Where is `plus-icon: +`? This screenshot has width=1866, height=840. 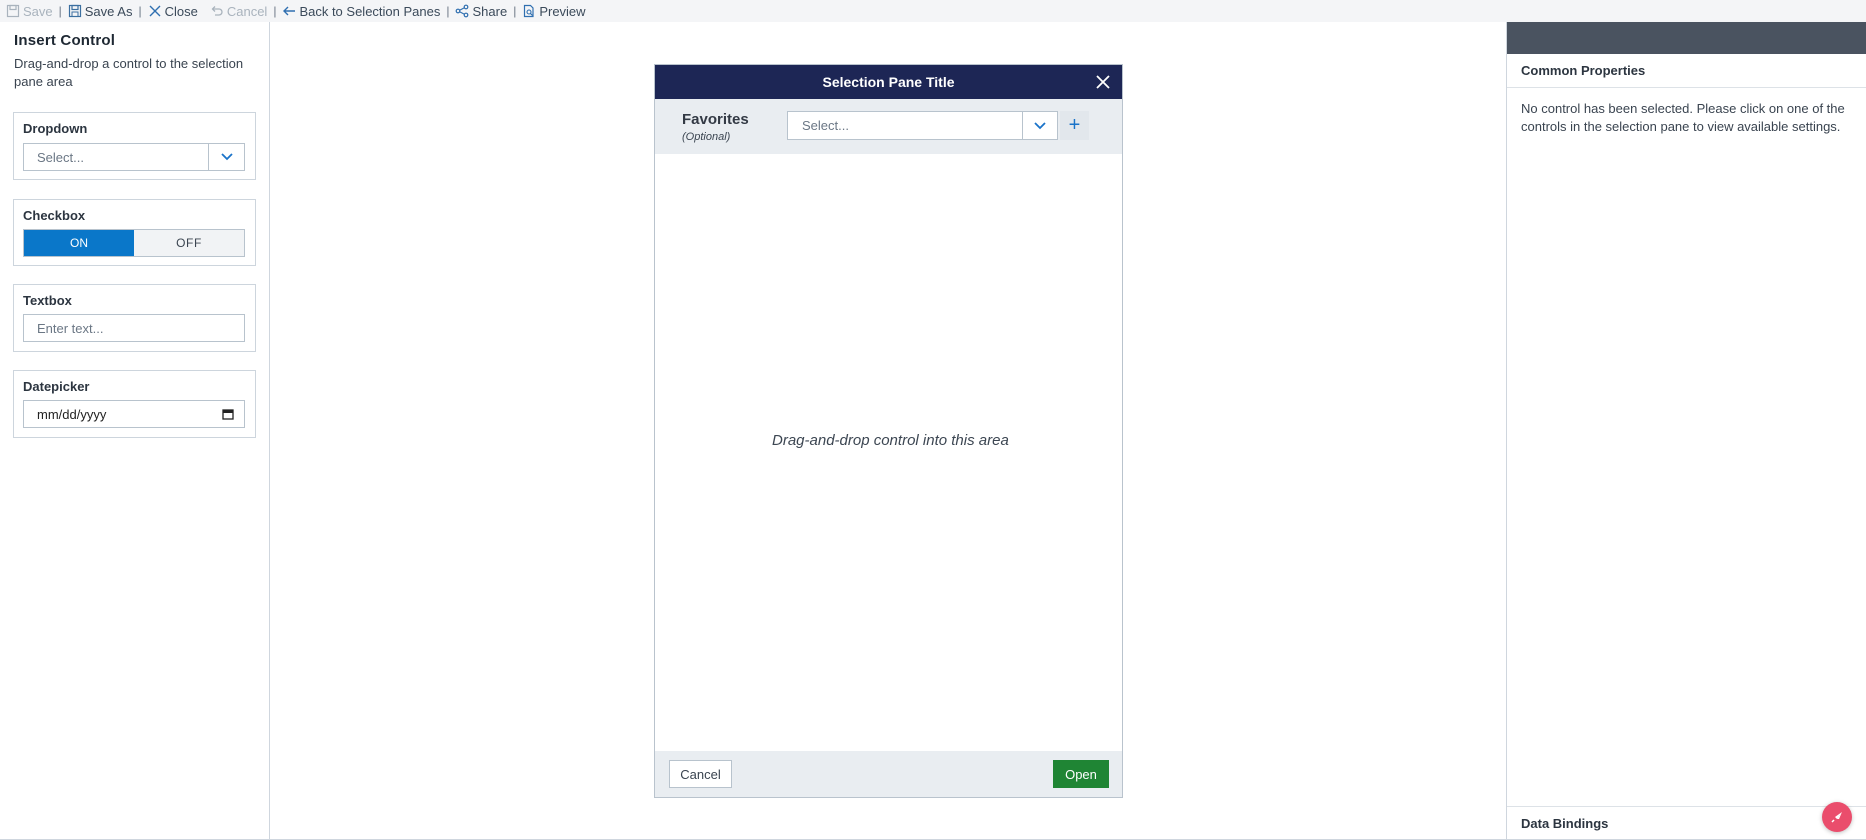 plus-icon: + is located at coordinates (1074, 125).